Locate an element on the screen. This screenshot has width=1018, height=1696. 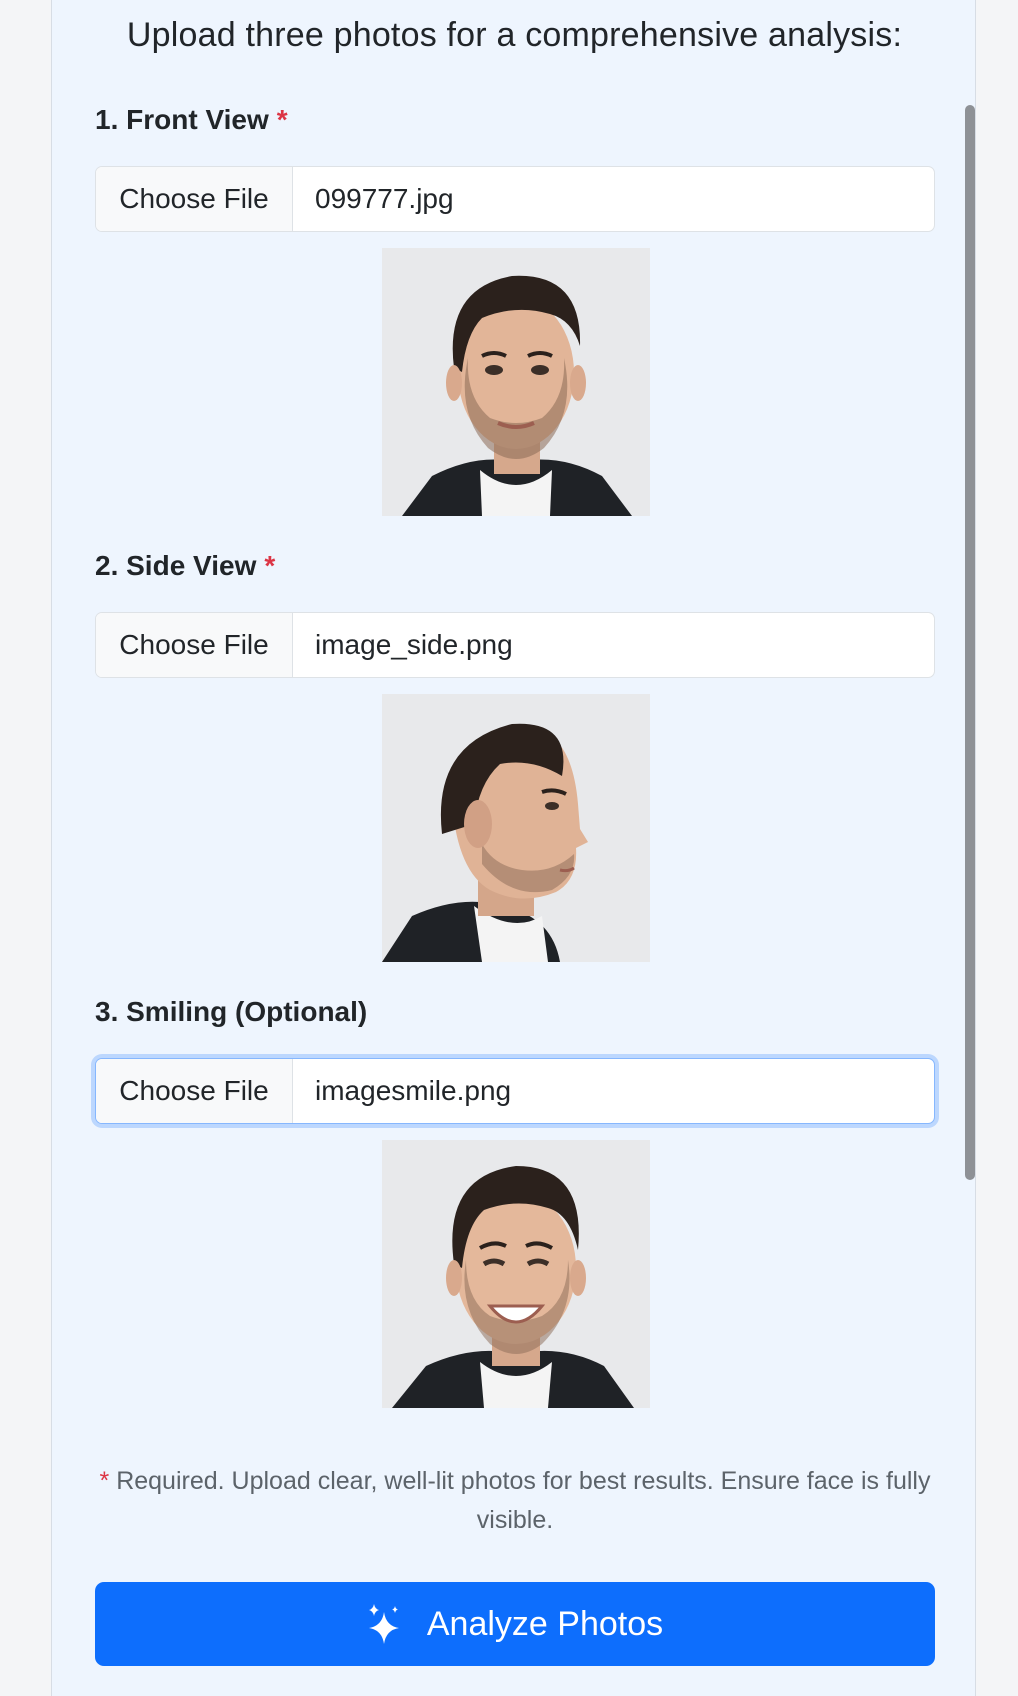
front-view-portrait is located at coordinates (516, 382).